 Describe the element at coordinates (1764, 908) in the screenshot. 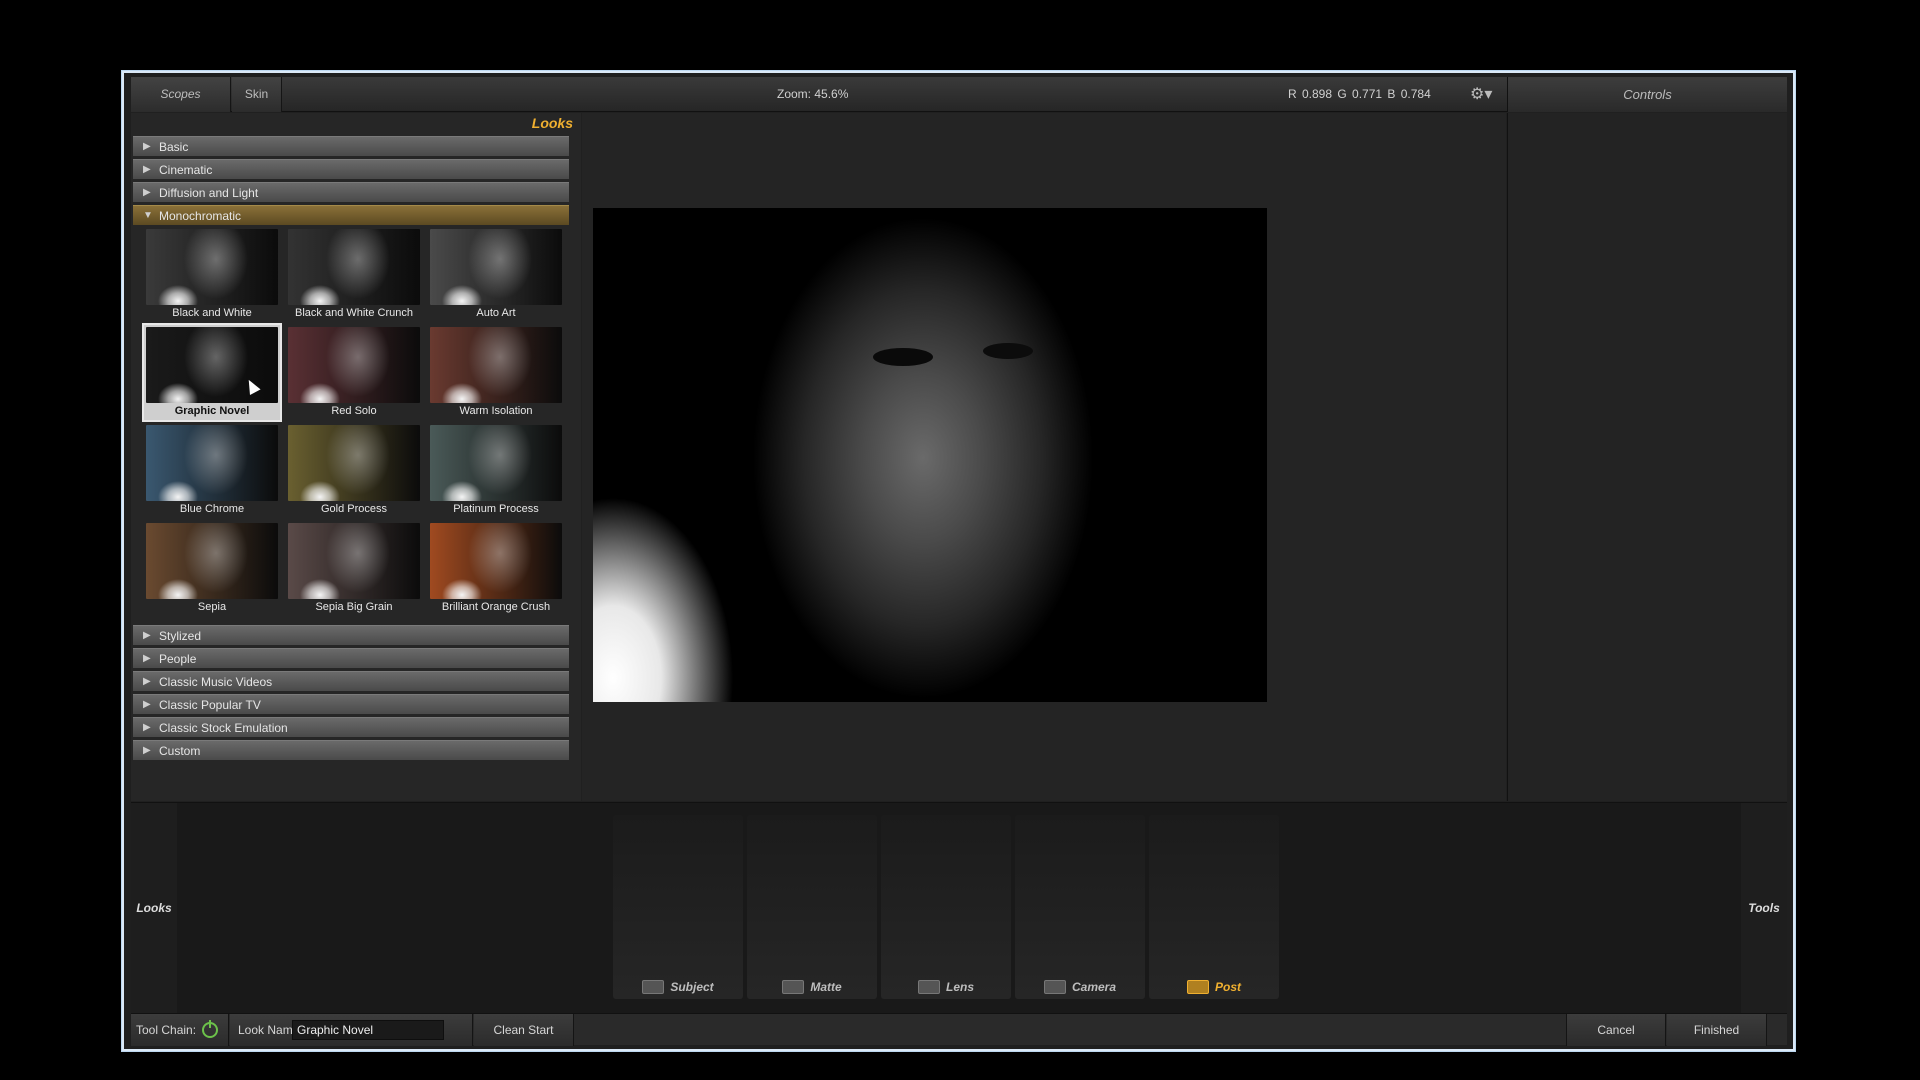

I see `tools-side-tab: Tools` at that location.